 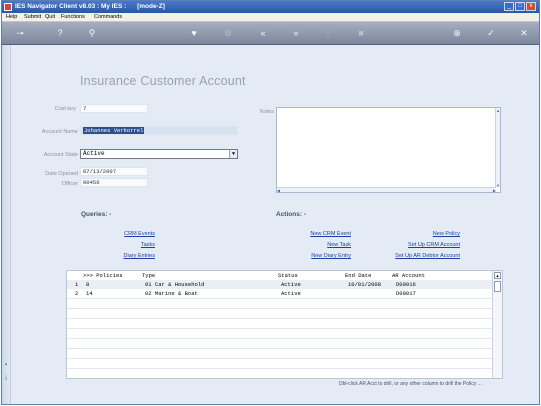 I want to click on col-policies: >>> Policies, so click(x=103, y=275).